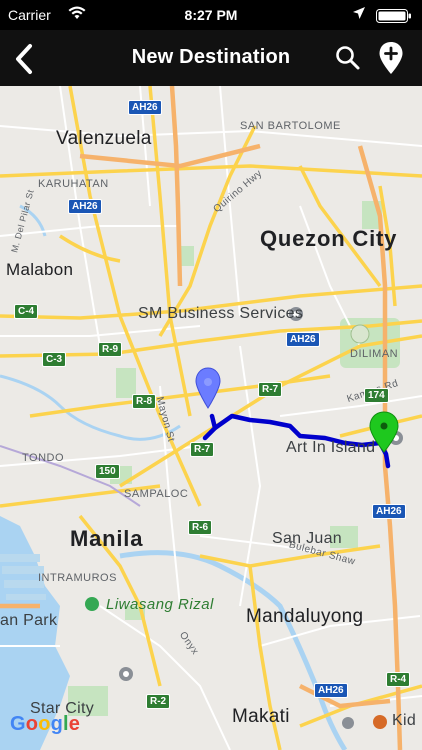  What do you see at coordinates (305, 616) in the screenshot?
I see `map-label-mandaluyong: Mandaluyong` at bounding box center [305, 616].